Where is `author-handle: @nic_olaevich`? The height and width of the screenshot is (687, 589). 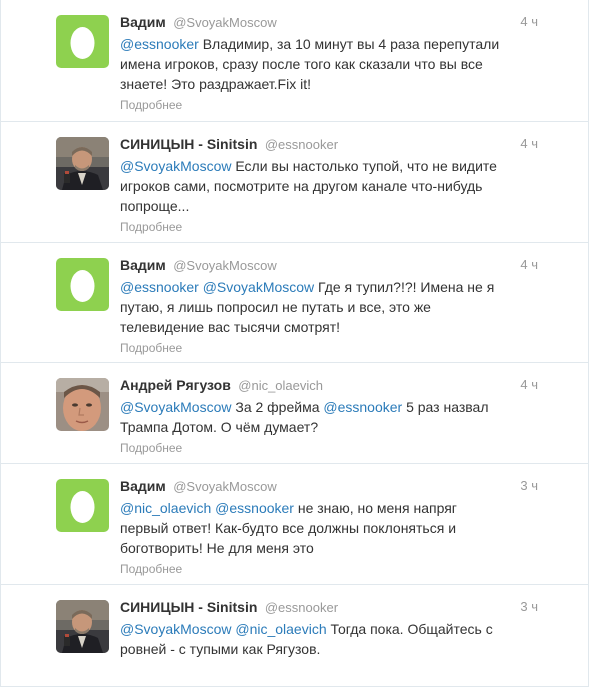 author-handle: @nic_olaevich is located at coordinates (280, 385).